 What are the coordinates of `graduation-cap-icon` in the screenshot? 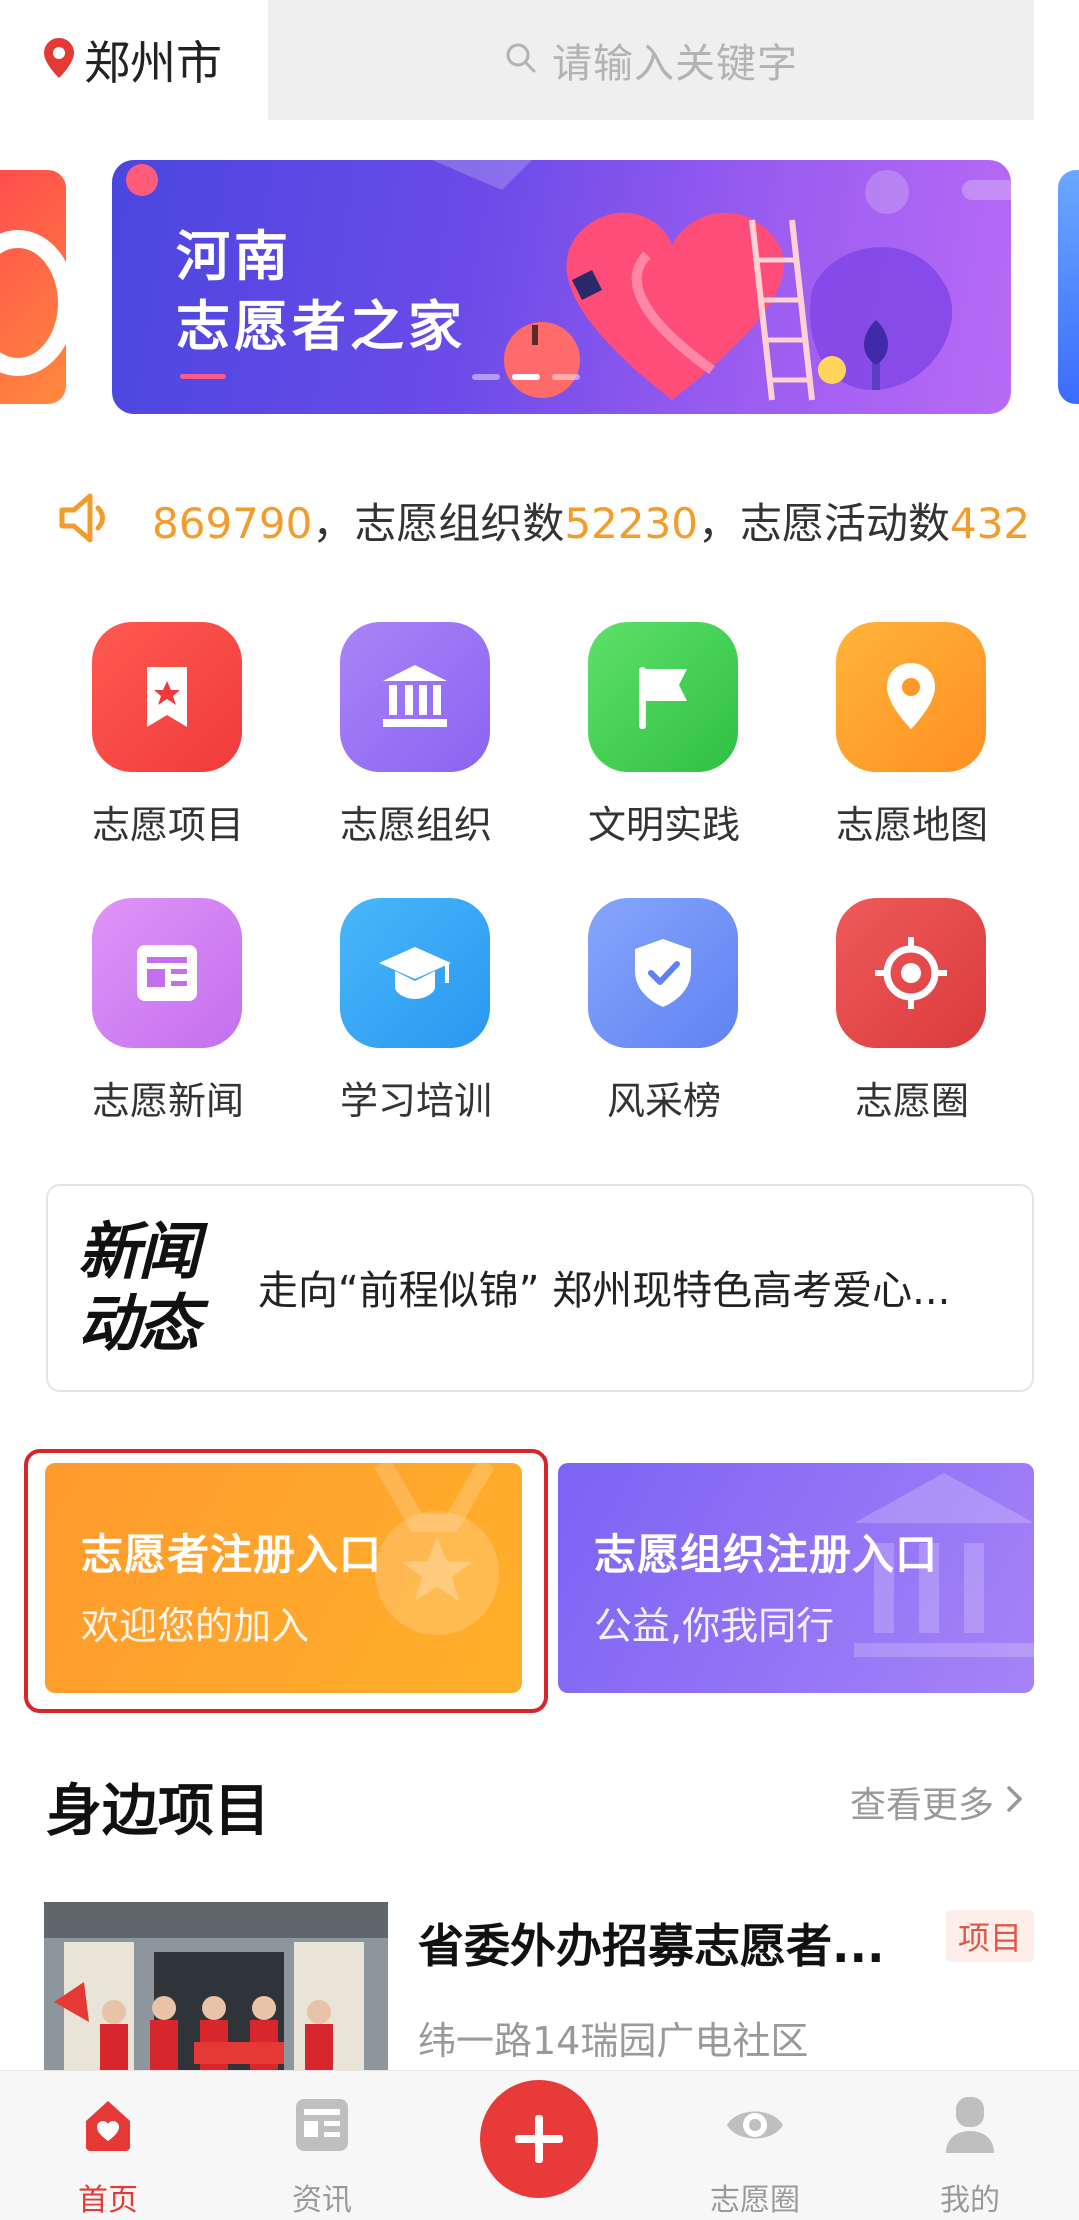 It's located at (415, 973).